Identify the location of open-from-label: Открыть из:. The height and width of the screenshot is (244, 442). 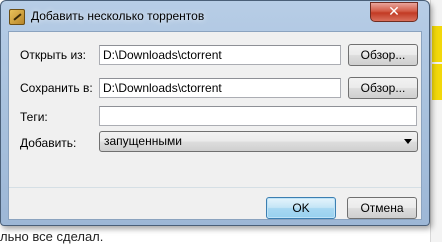
(53, 55).